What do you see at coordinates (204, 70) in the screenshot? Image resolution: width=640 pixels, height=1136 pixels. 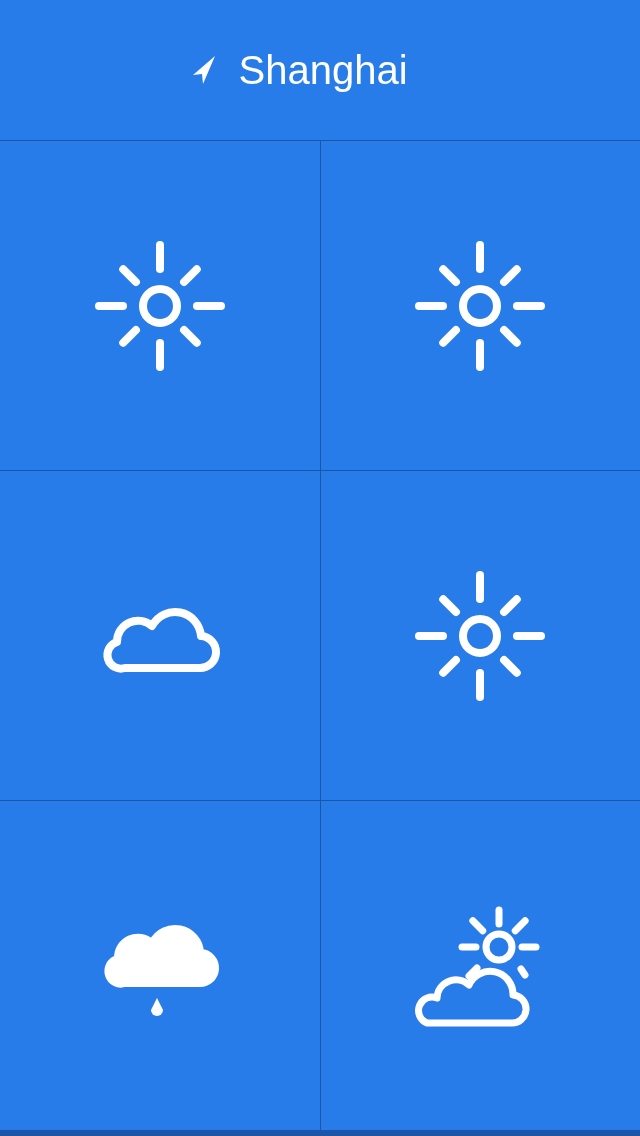 I see `location-arrow-icon` at bounding box center [204, 70].